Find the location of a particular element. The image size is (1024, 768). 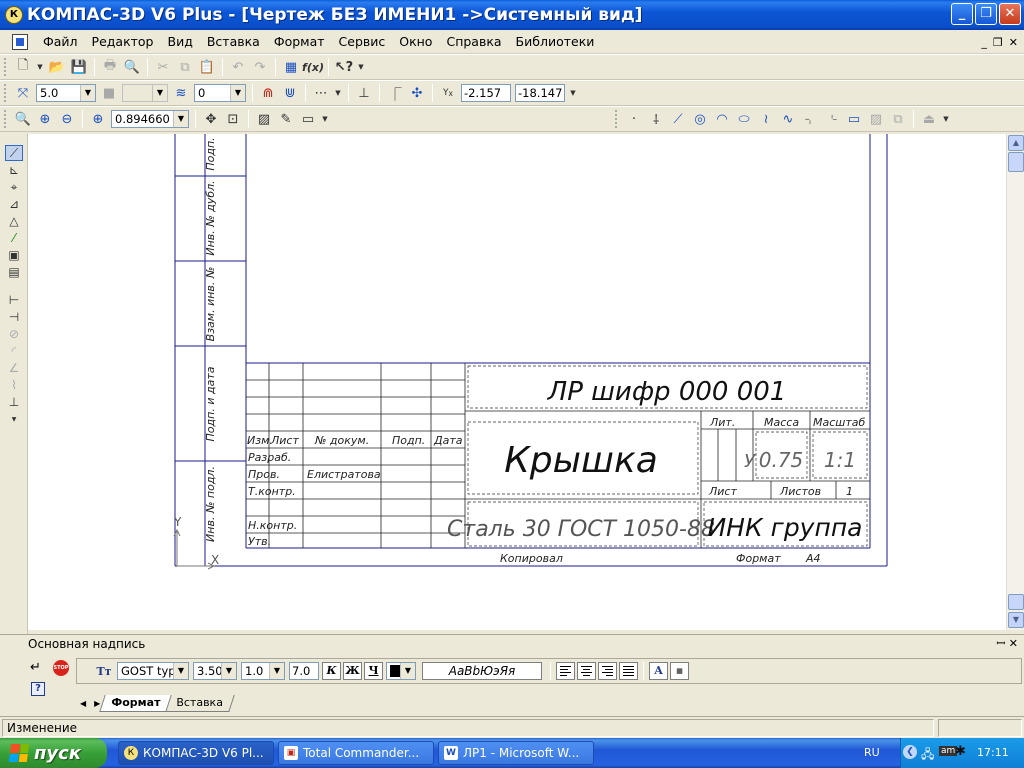

calculator-icon: ▦ is located at coordinates (291, 67).